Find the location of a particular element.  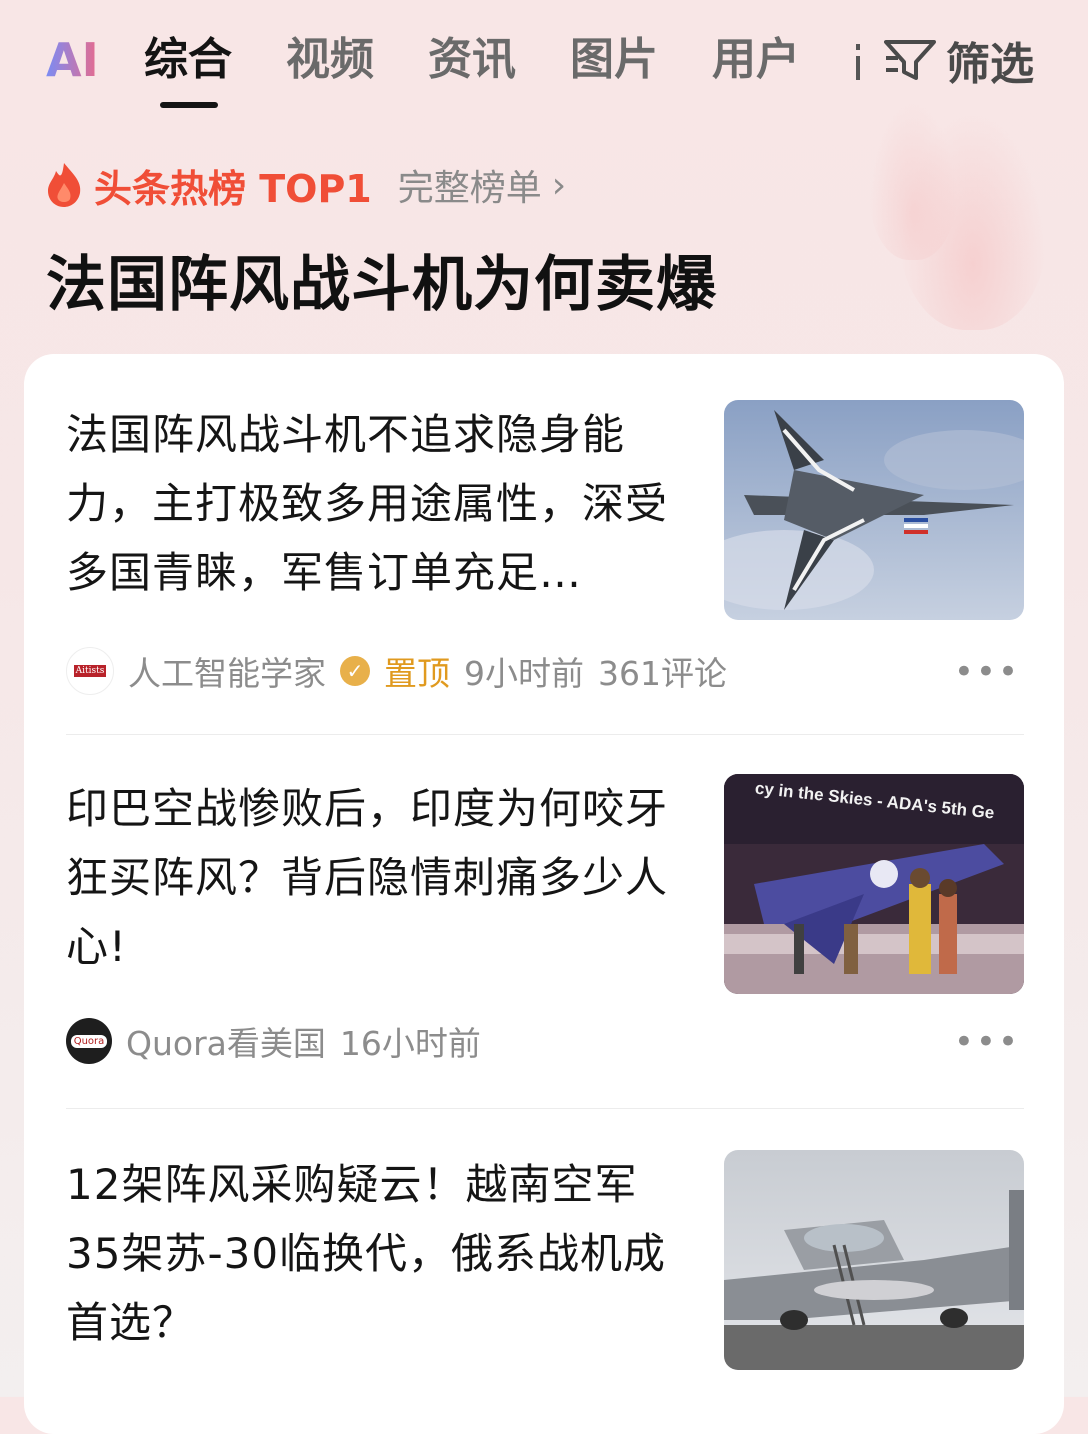

tab-ai: AI is located at coordinates (72, 60).